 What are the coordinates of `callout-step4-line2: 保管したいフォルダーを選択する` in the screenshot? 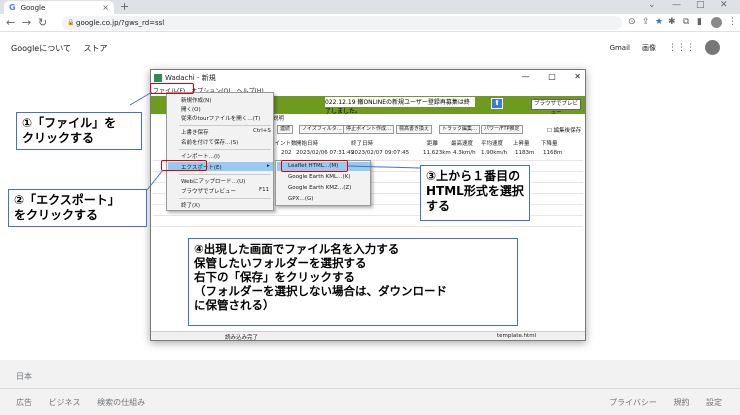 It's located at (280, 263).